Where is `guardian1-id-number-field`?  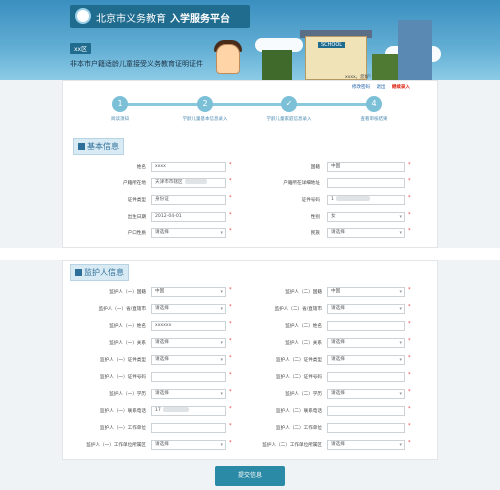 guardian1-id-number-field is located at coordinates (188, 377).